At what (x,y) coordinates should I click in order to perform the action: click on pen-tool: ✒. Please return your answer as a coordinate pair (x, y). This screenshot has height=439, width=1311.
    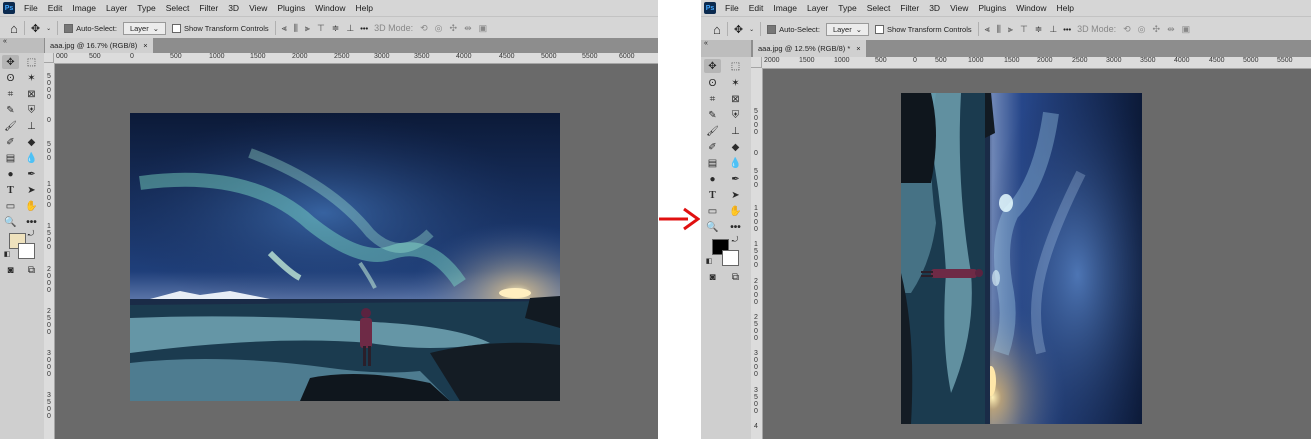
    Looking at the image, I should click on (31, 174).